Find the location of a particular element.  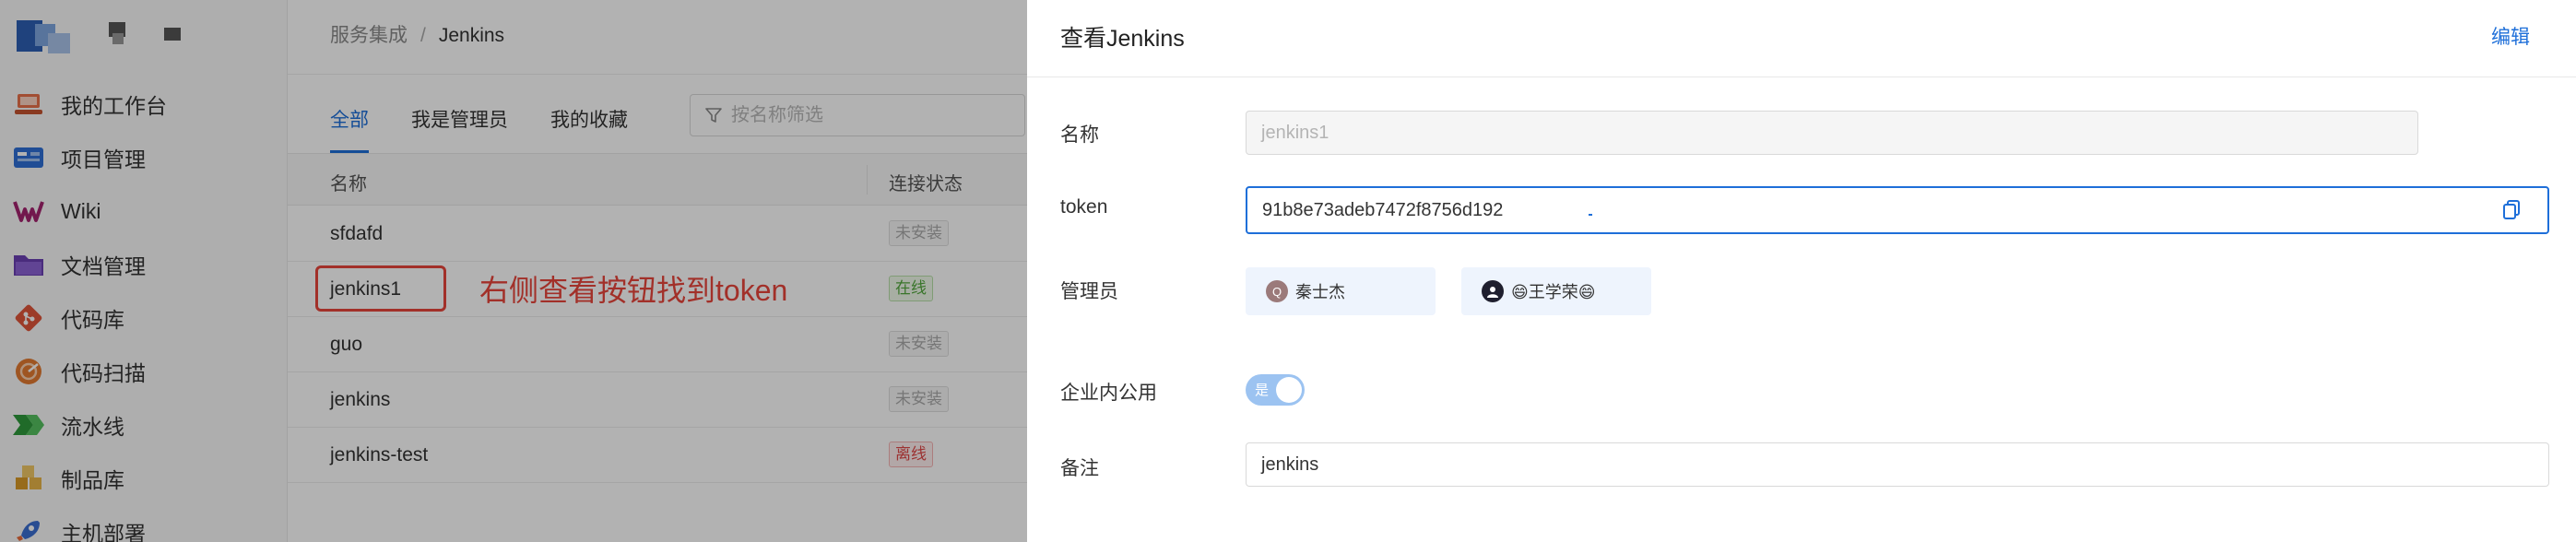

admin-name: 😄王学荣😄 is located at coordinates (1553, 292).